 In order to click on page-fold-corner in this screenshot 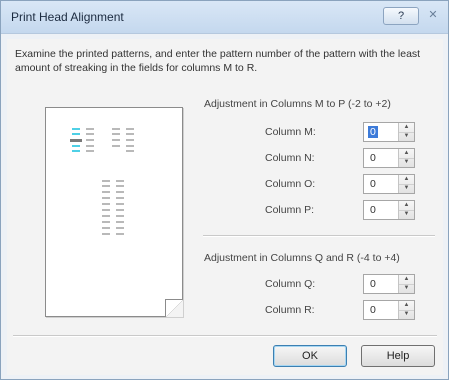, I will do `click(174, 308)`.